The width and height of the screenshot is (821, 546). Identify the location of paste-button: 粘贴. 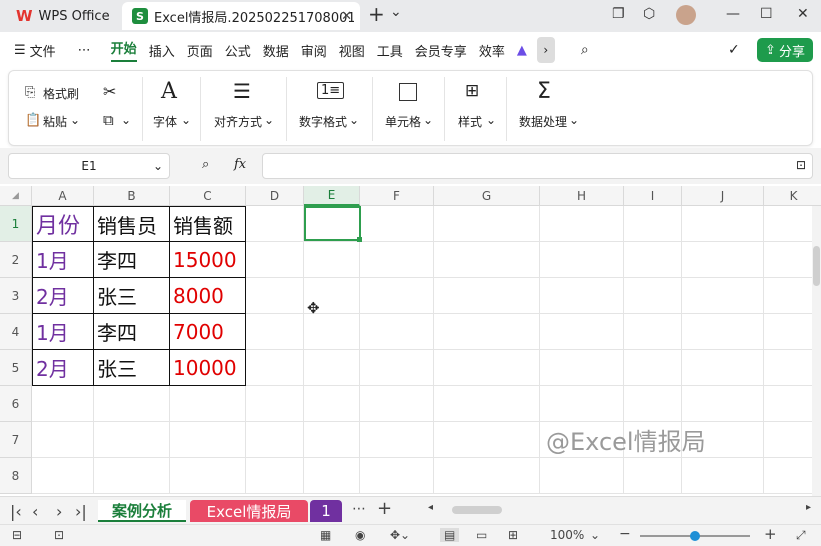
(55, 121).